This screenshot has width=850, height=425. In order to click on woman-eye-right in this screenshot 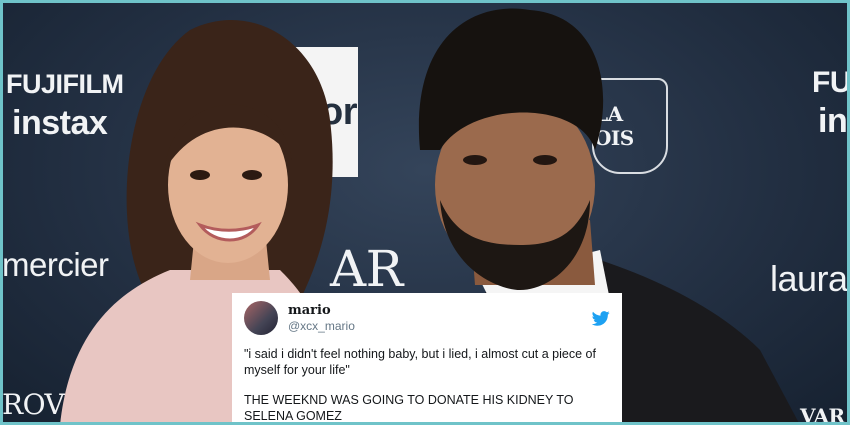, I will do `click(252, 175)`.